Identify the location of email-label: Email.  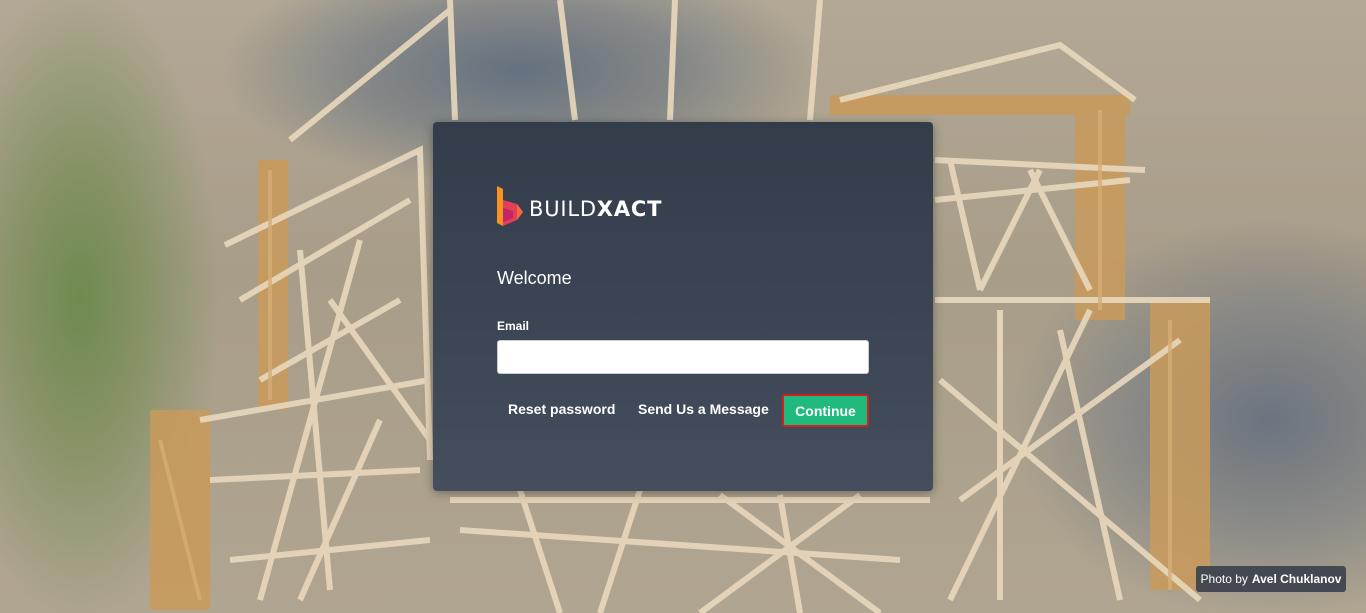
(513, 326).